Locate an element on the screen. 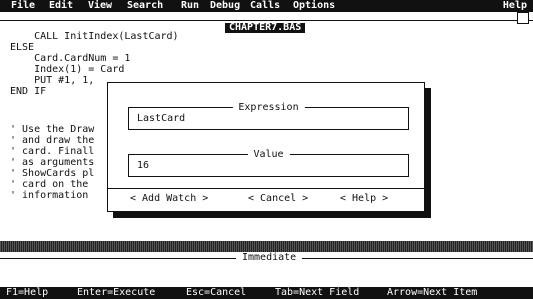 The image size is (533, 299). code-line: ELSE is located at coordinates (22, 47).